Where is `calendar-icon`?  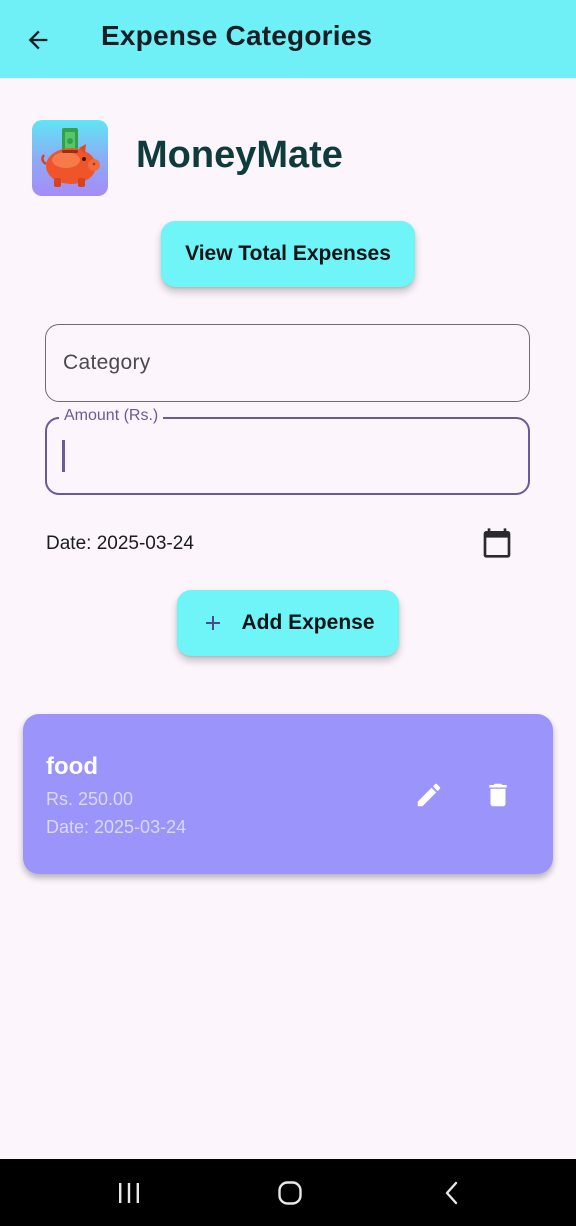
calendar-icon is located at coordinates (497, 543).